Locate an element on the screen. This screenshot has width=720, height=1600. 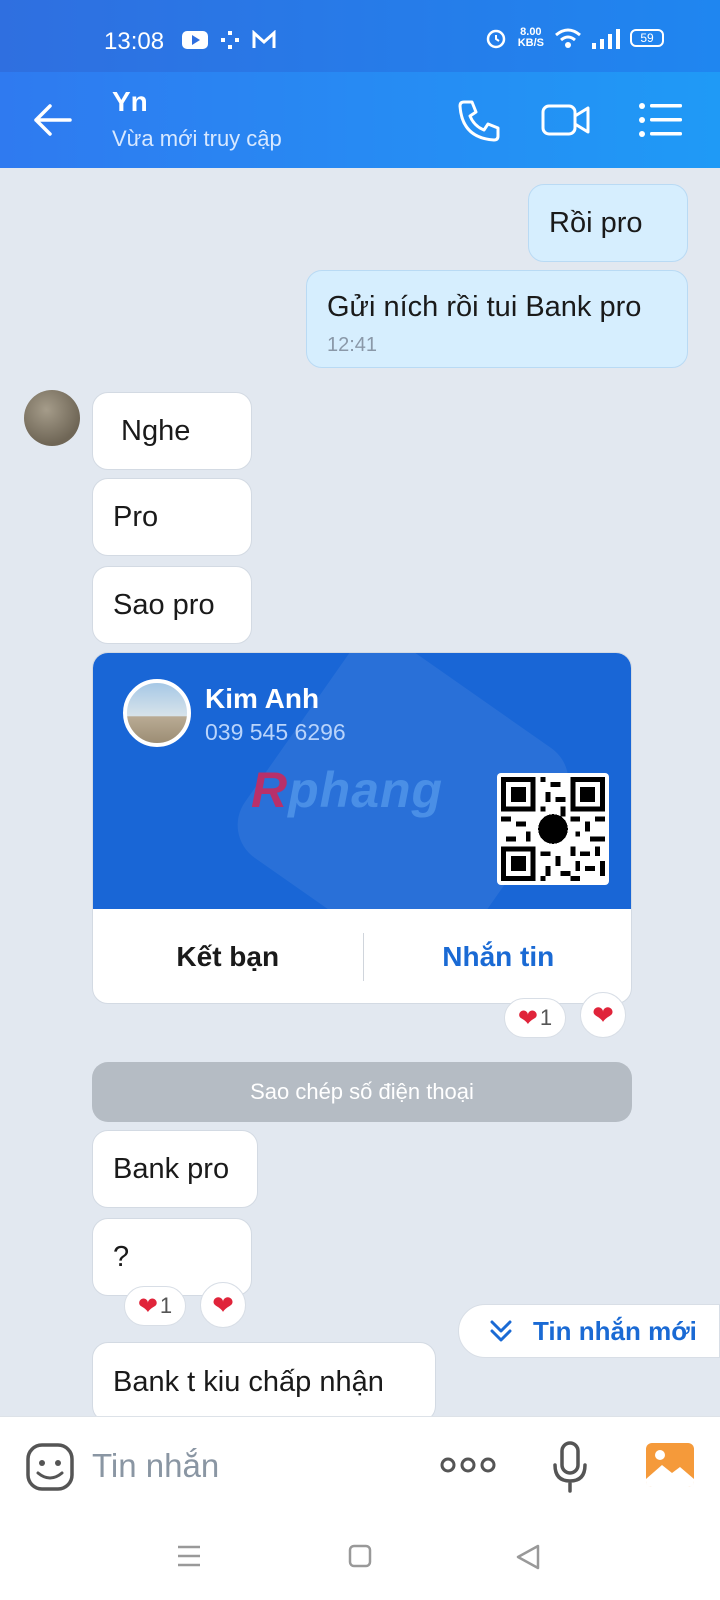
message-bubble-incoming: Sao pro is located at coordinates (172, 605).